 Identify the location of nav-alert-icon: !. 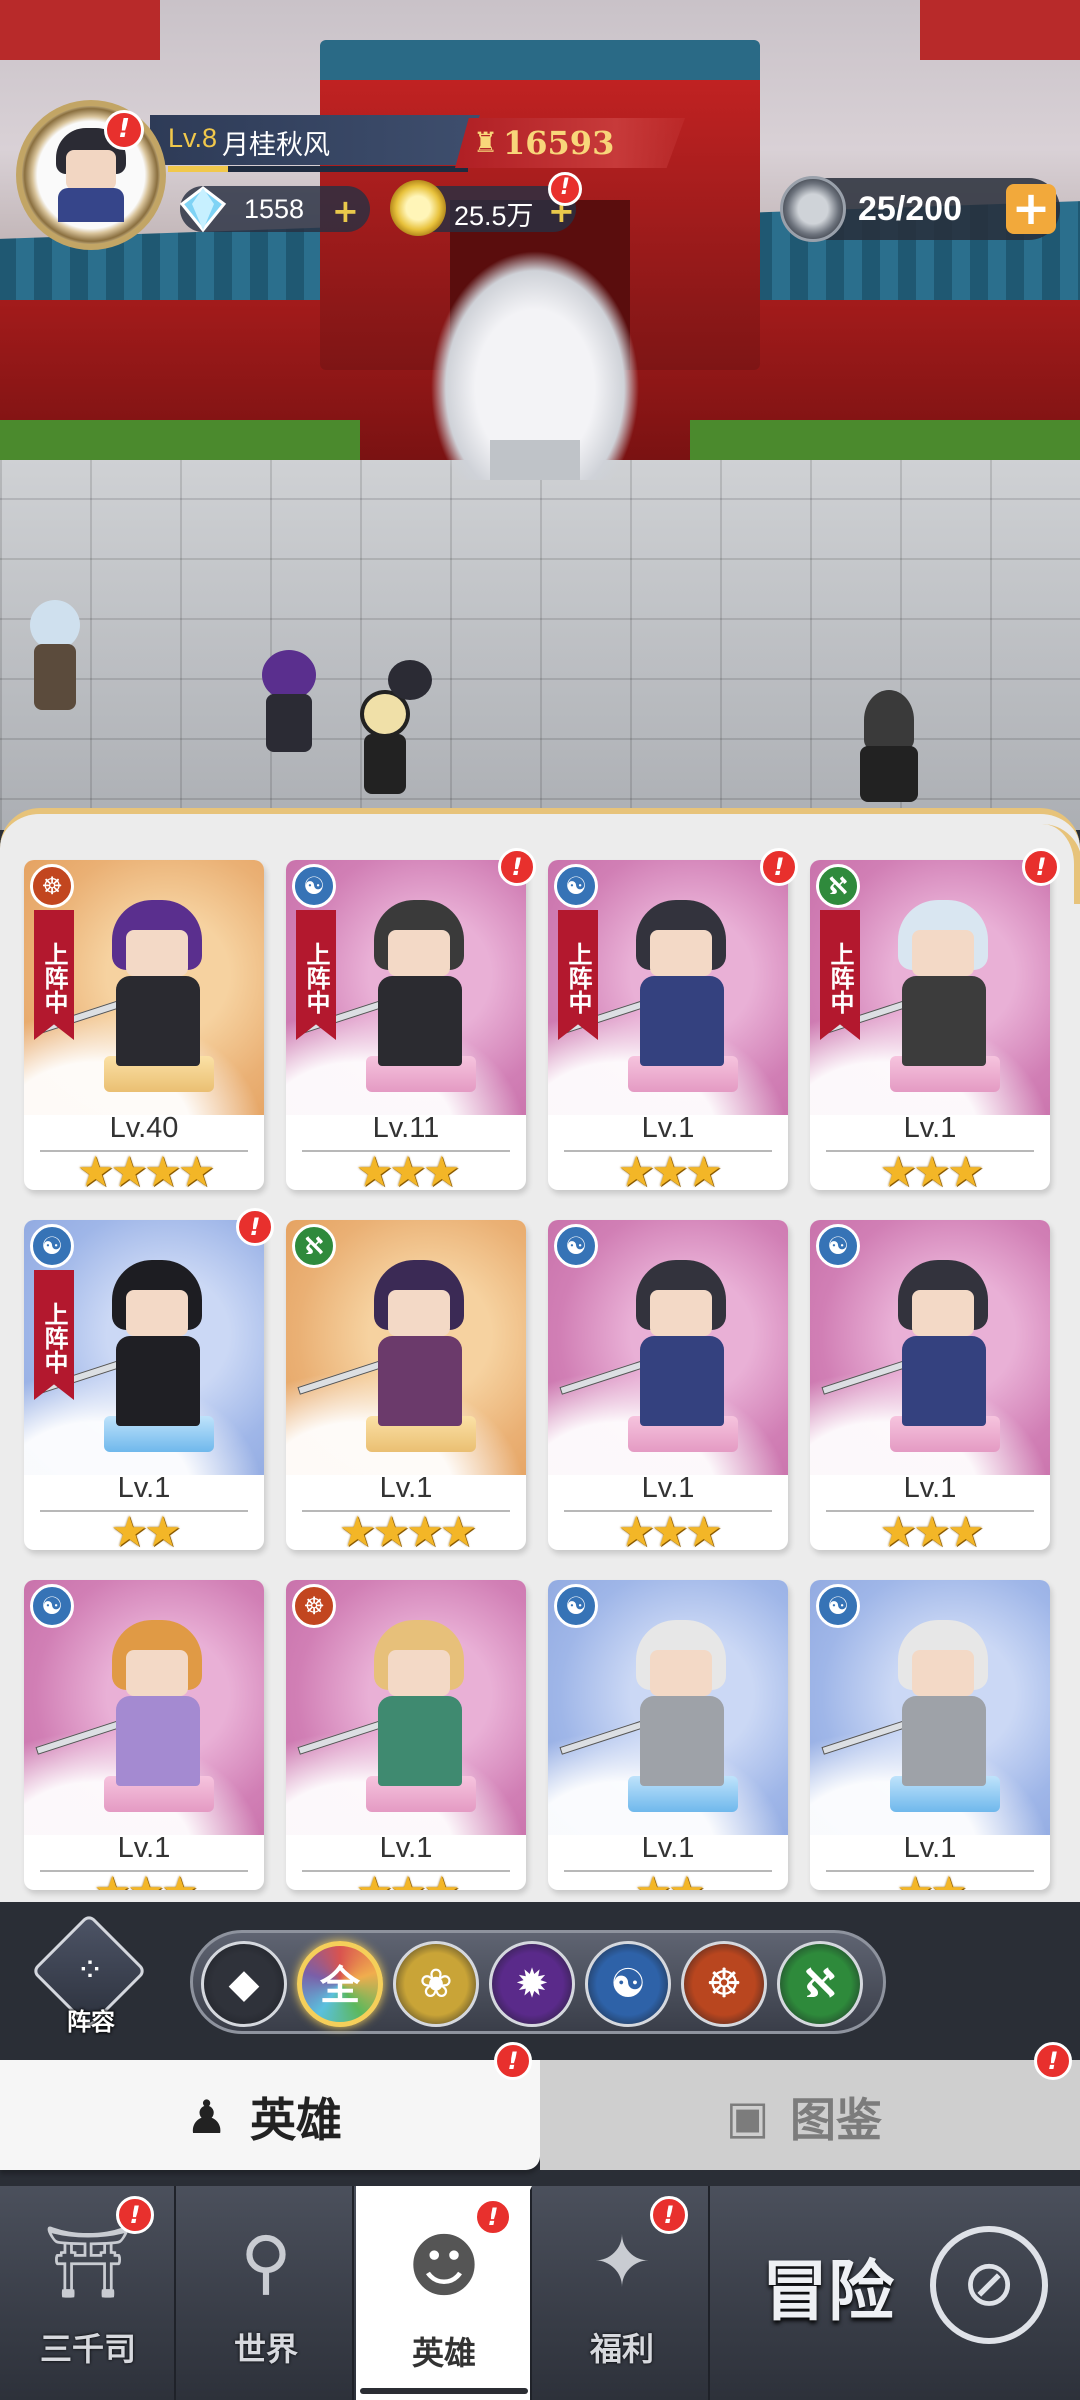
(669, 2215).